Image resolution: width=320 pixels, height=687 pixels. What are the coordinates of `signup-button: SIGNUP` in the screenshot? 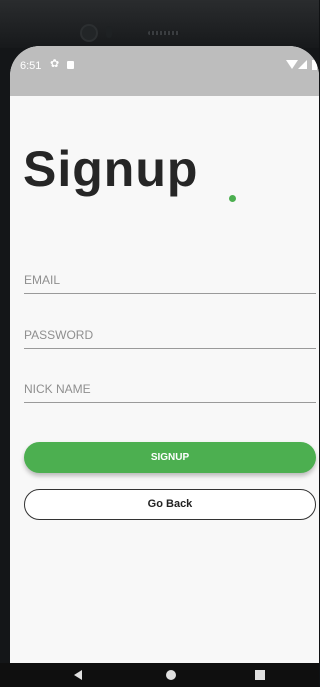 It's located at (170, 457).